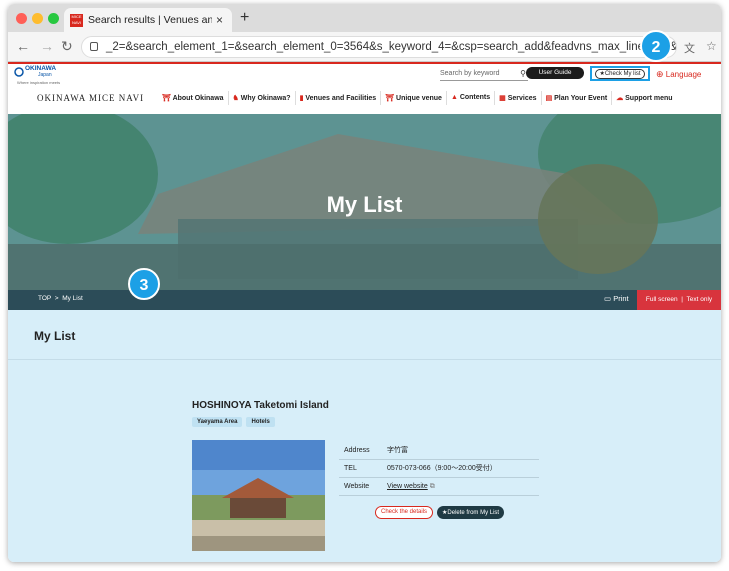 This screenshot has width=729, height=571. Describe the element at coordinates (689, 48) in the screenshot. I see `translate-icon: 文` at that location.